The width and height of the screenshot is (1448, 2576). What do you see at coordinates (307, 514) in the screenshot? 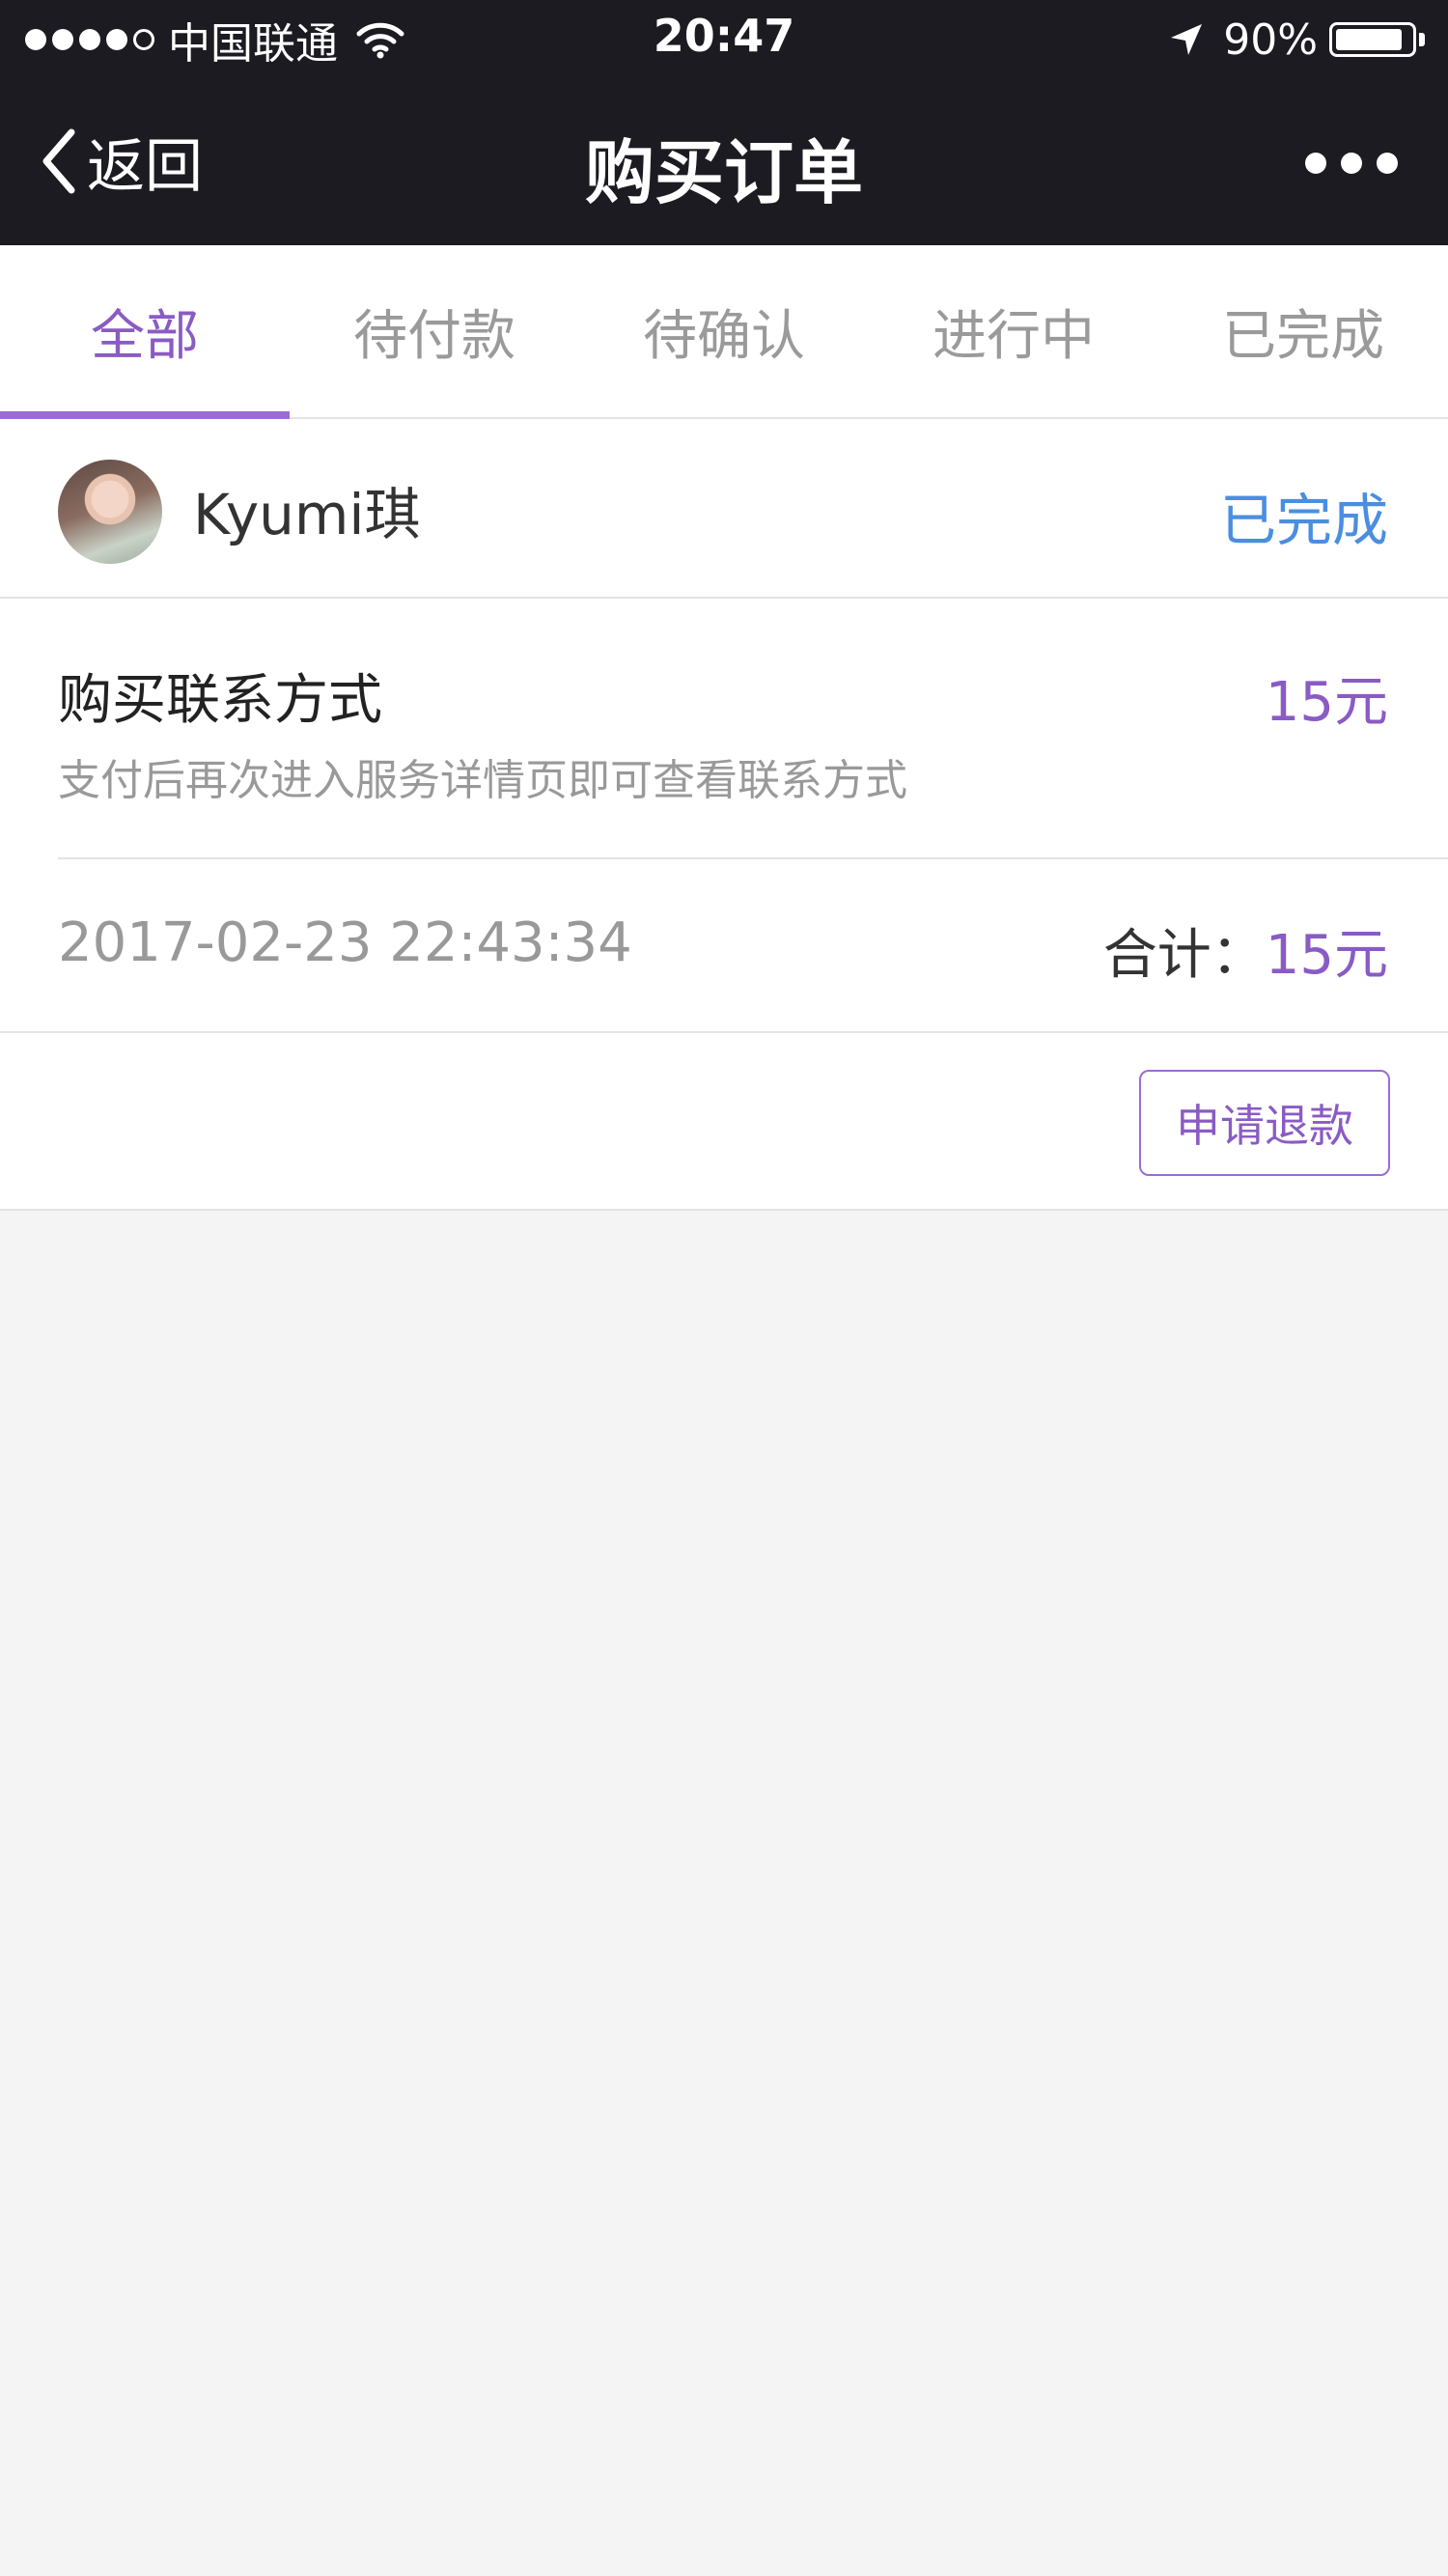
I see `seller-name: Kyumi琪` at bounding box center [307, 514].